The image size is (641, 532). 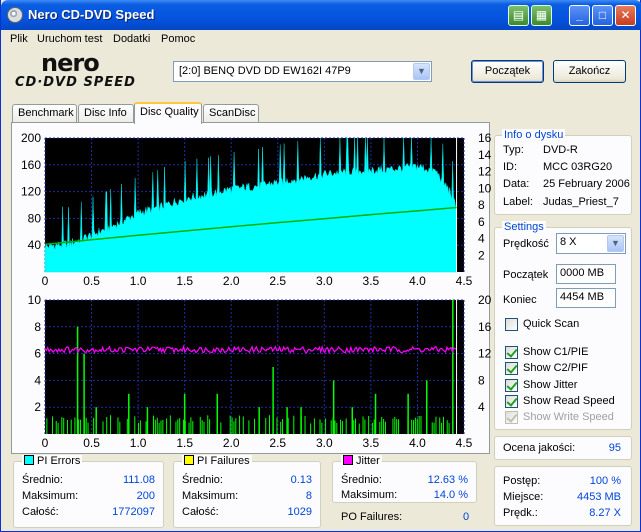 I want to click on show-c2-pif-check-box, so click(x=511, y=368).